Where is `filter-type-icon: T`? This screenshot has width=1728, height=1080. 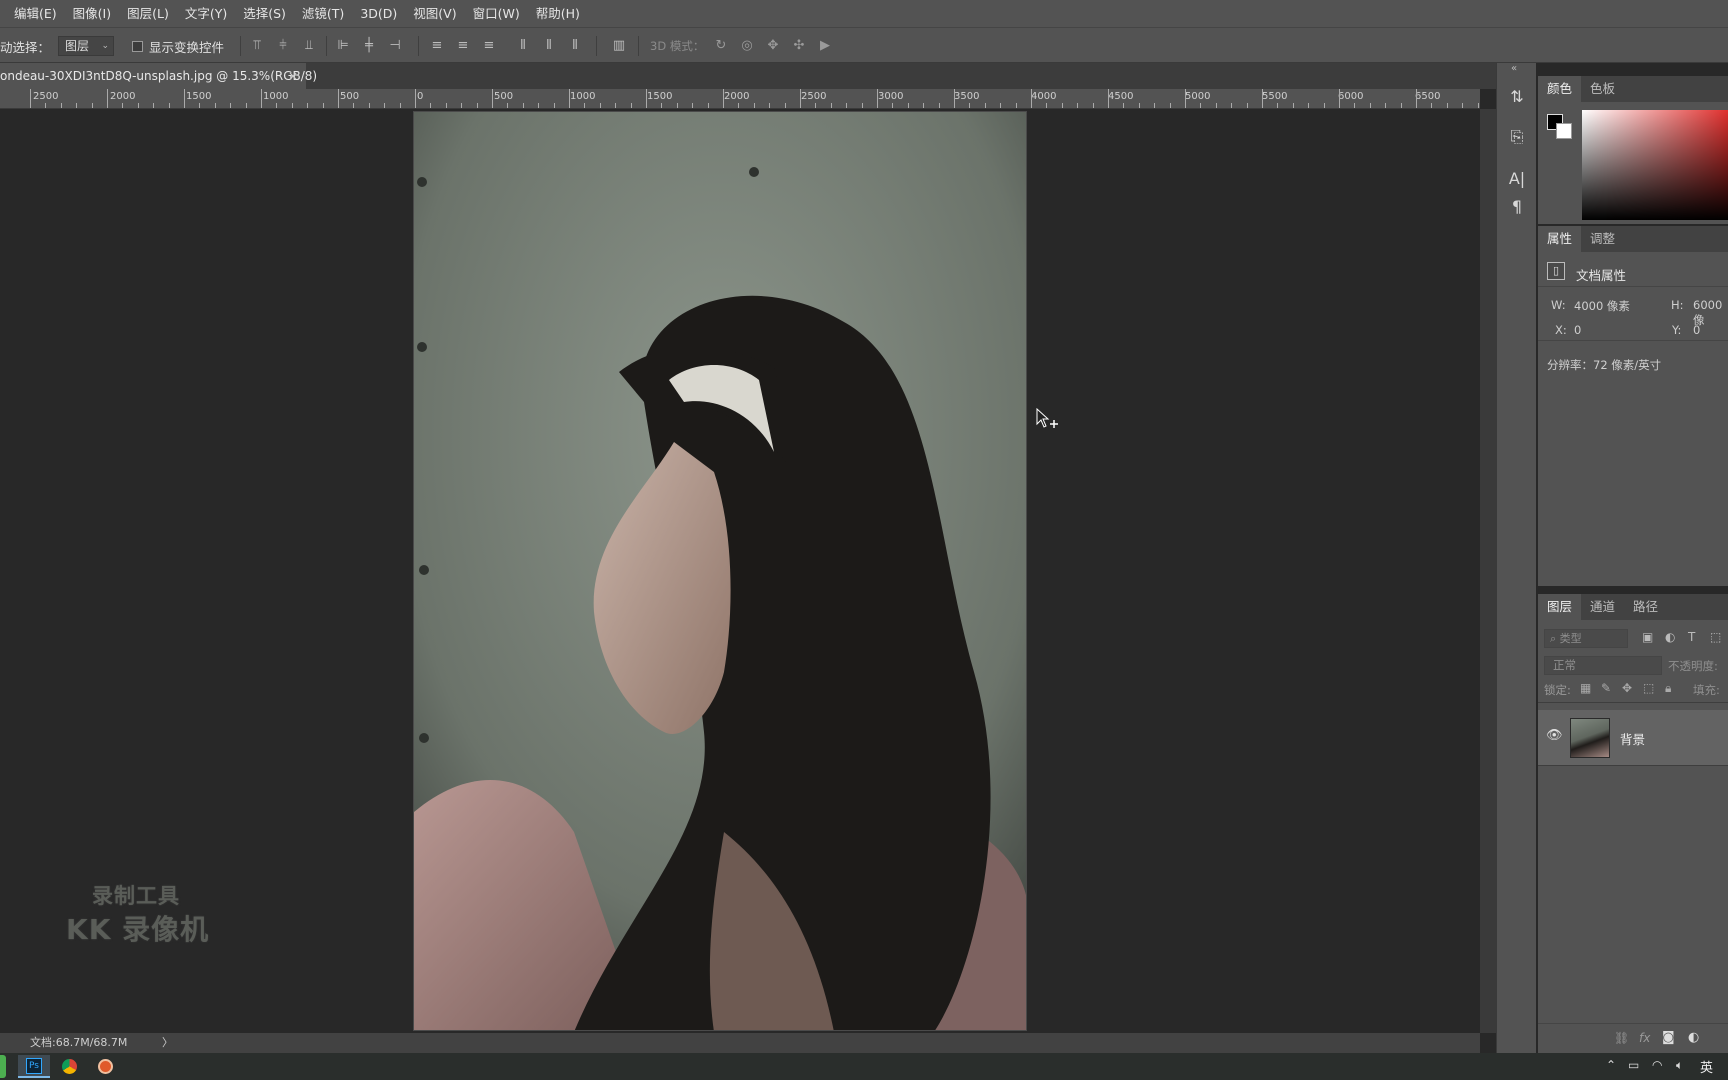
filter-type-icon: T is located at coordinates (1691, 637).